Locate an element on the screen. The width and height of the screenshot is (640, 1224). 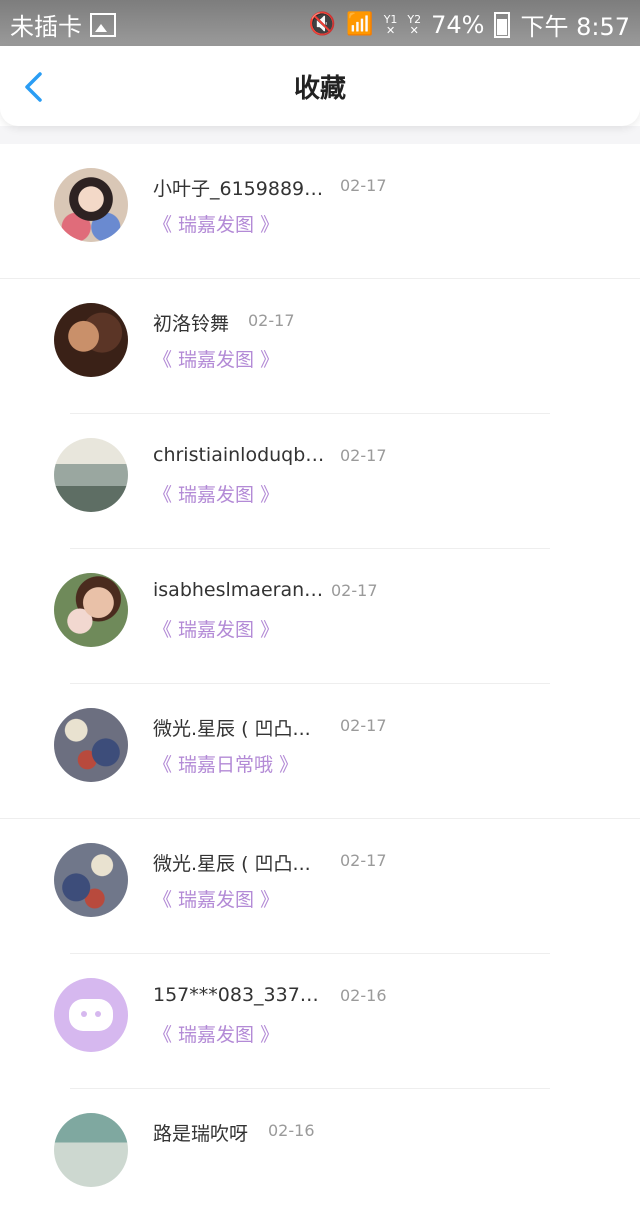
header-divider is located at coordinates (320, 135).